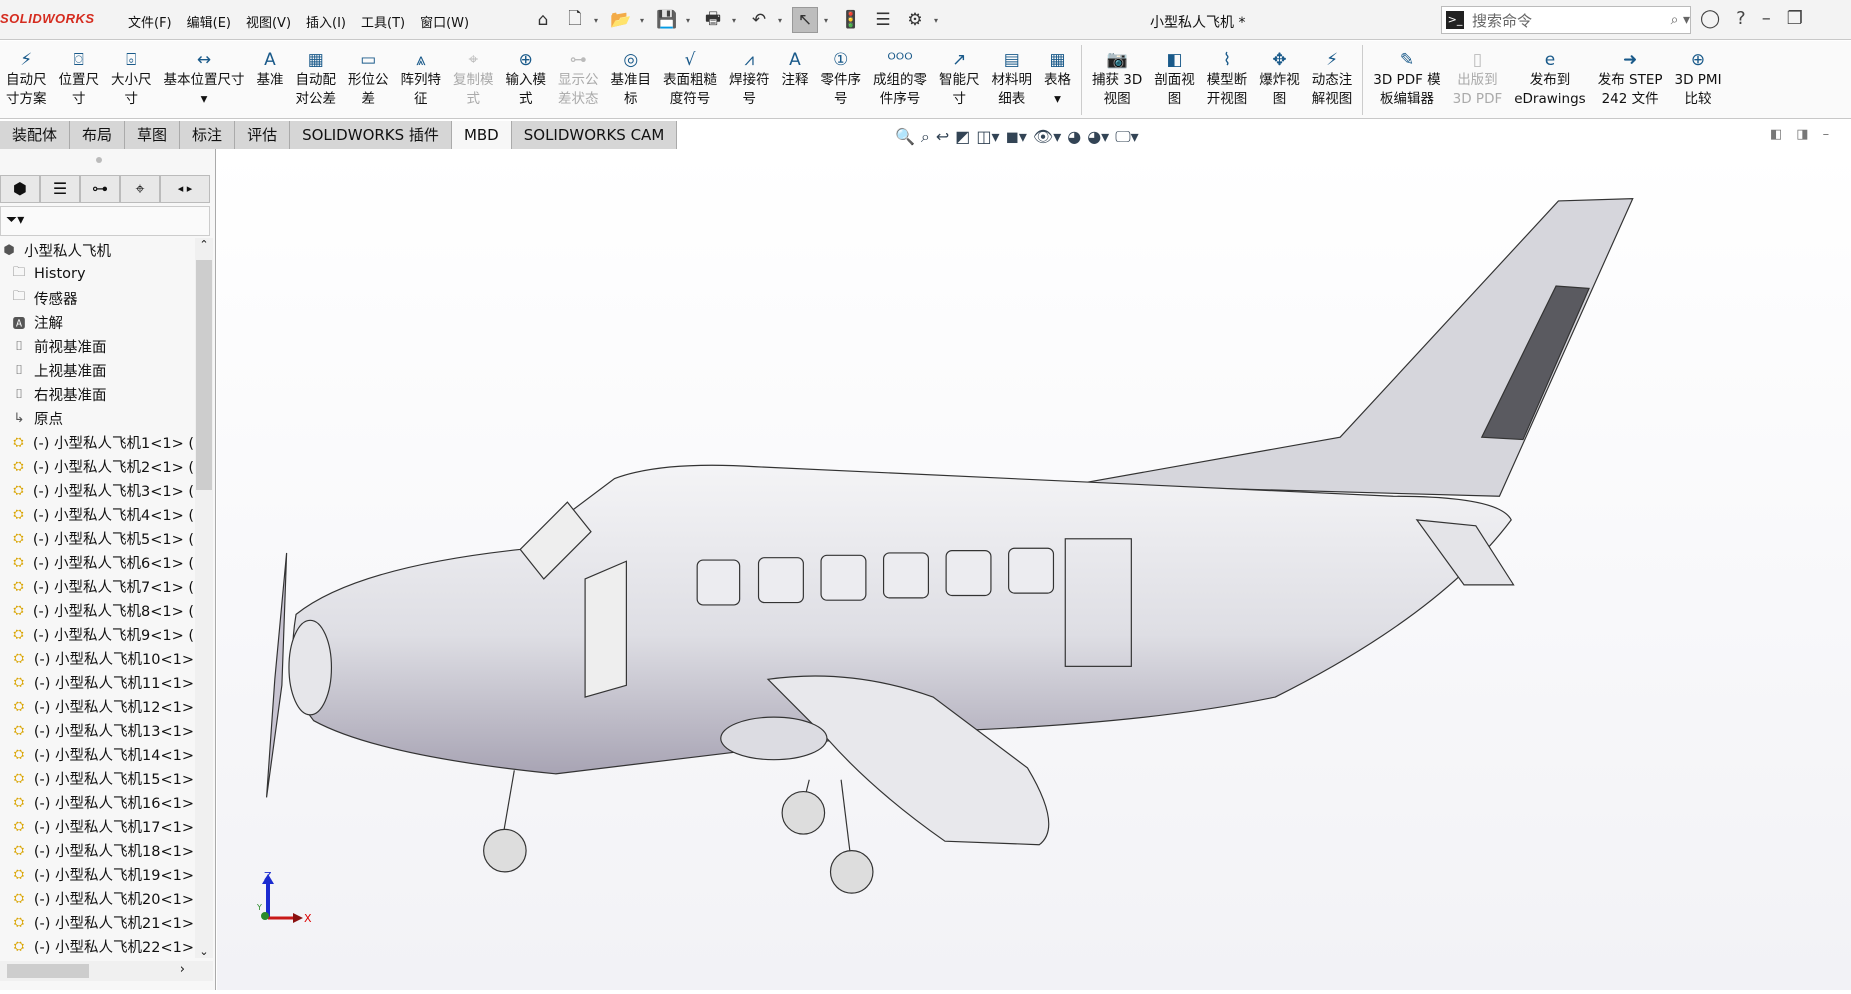 This screenshot has width=1851, height=994. What do you see at coordinates (1057, 75) in the screenshot?
I see `command-button: ▦ 表格 ▾` at bounding box center [1057, 75].